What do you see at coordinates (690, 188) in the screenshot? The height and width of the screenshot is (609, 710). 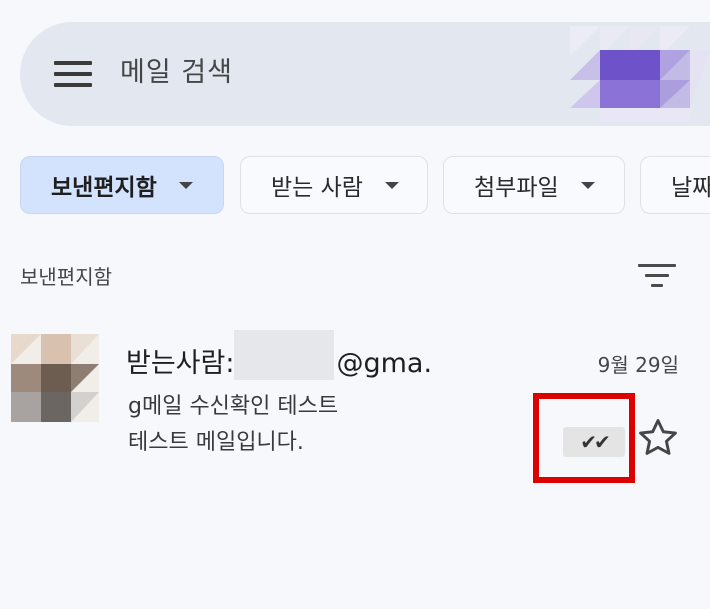 I see `filter-chip-date-label: 날짜` at bounding box center [690, 188].